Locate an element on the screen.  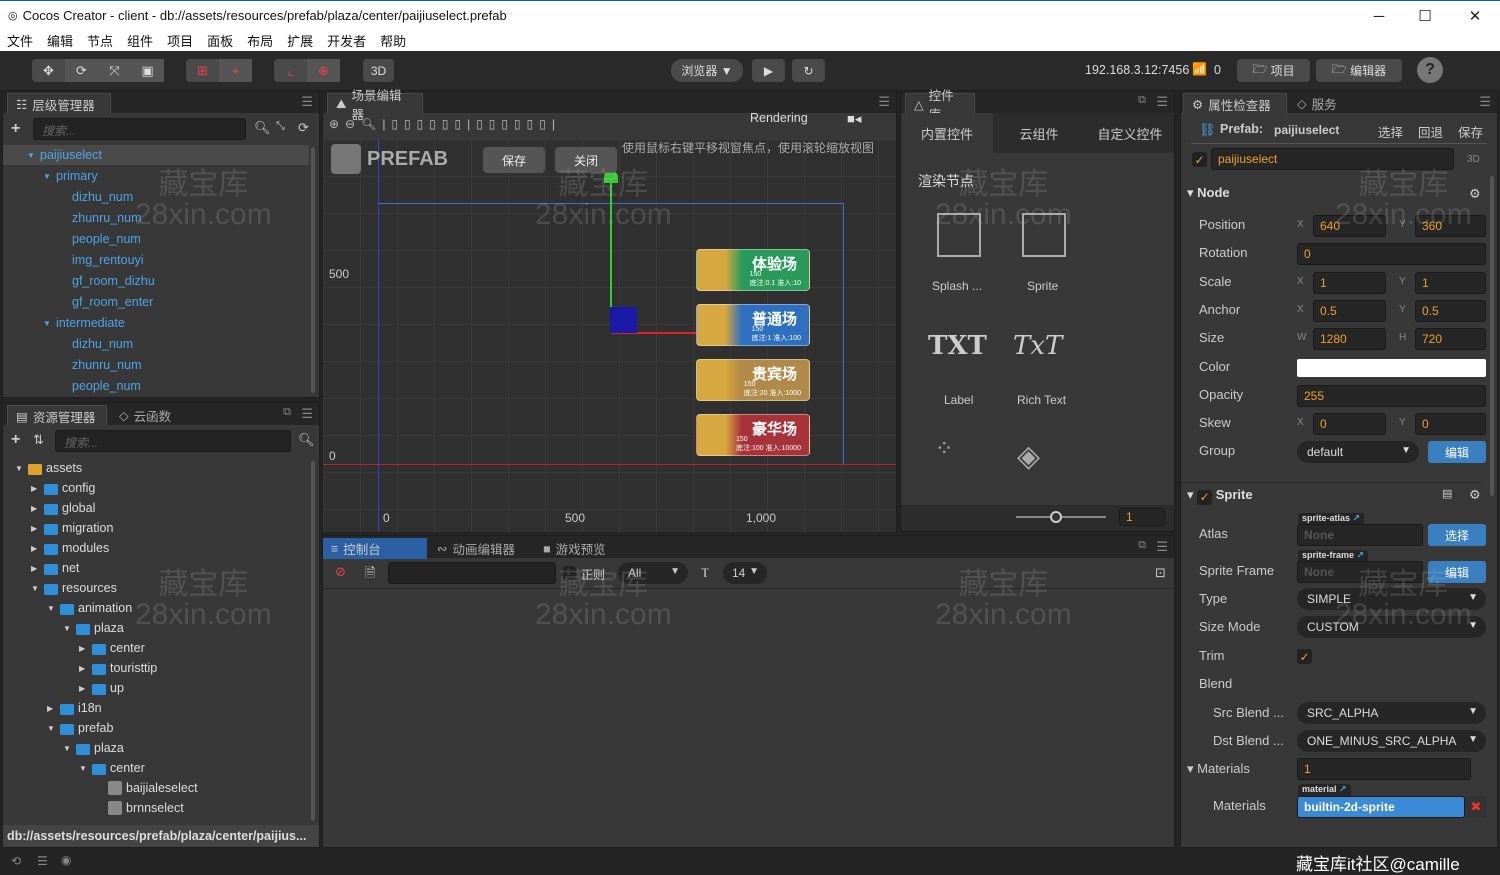
open-project-button: 🗁 项目 is located at coordinates (1273, 70).